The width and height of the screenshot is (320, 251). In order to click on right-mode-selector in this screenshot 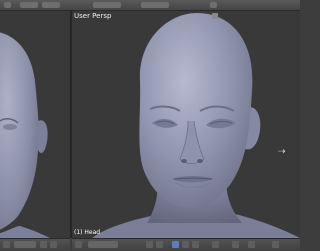, I will do `click(103, 244)`.